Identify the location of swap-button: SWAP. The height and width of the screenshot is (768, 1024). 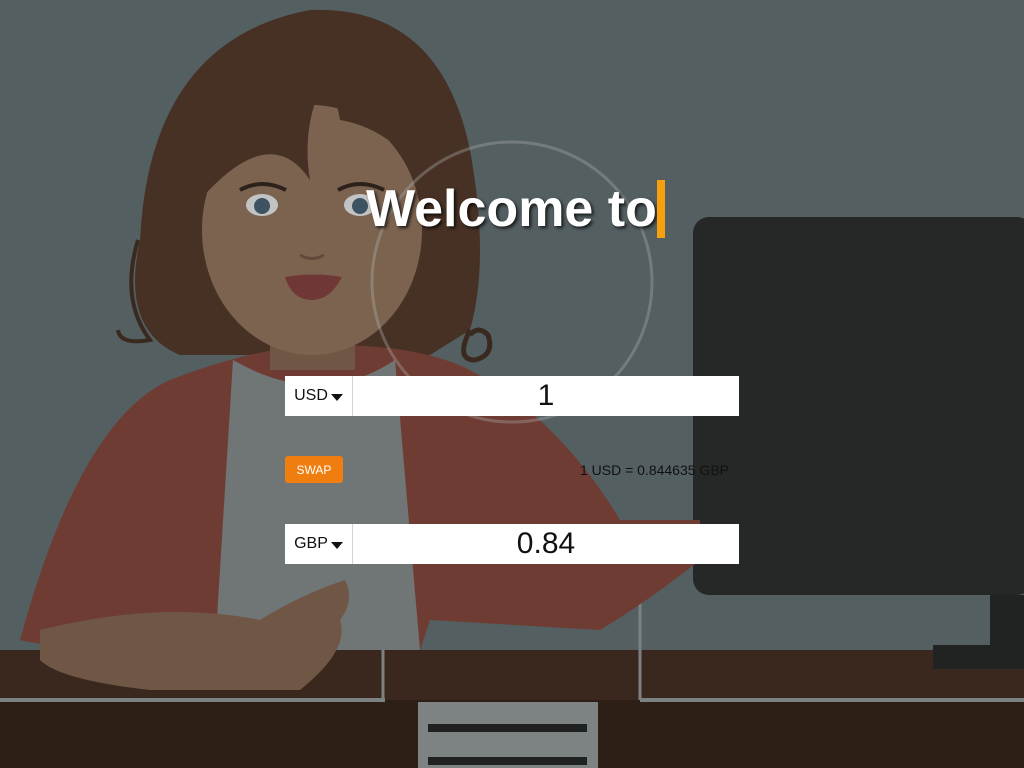
(314, 469).